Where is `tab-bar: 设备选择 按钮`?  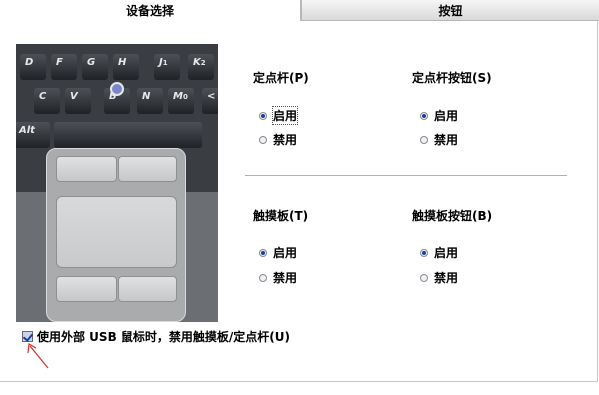 tab-bar: 设备选择 按钮 is located at coordinates (299, 11).